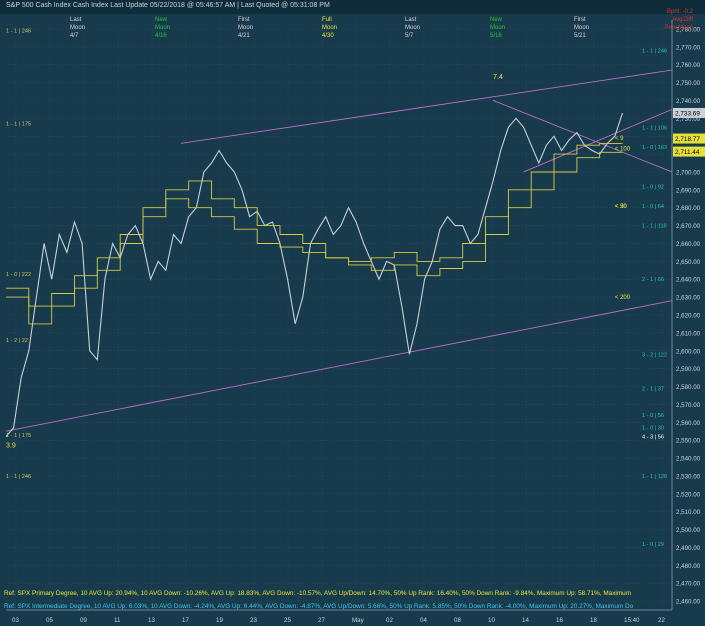 The height and width of the screenshot is (626, 705). What do you see at coordinates (580, 36) in the screenshot?
I see `moon-phase-date: 5/21` at bounding box center [580, 36].